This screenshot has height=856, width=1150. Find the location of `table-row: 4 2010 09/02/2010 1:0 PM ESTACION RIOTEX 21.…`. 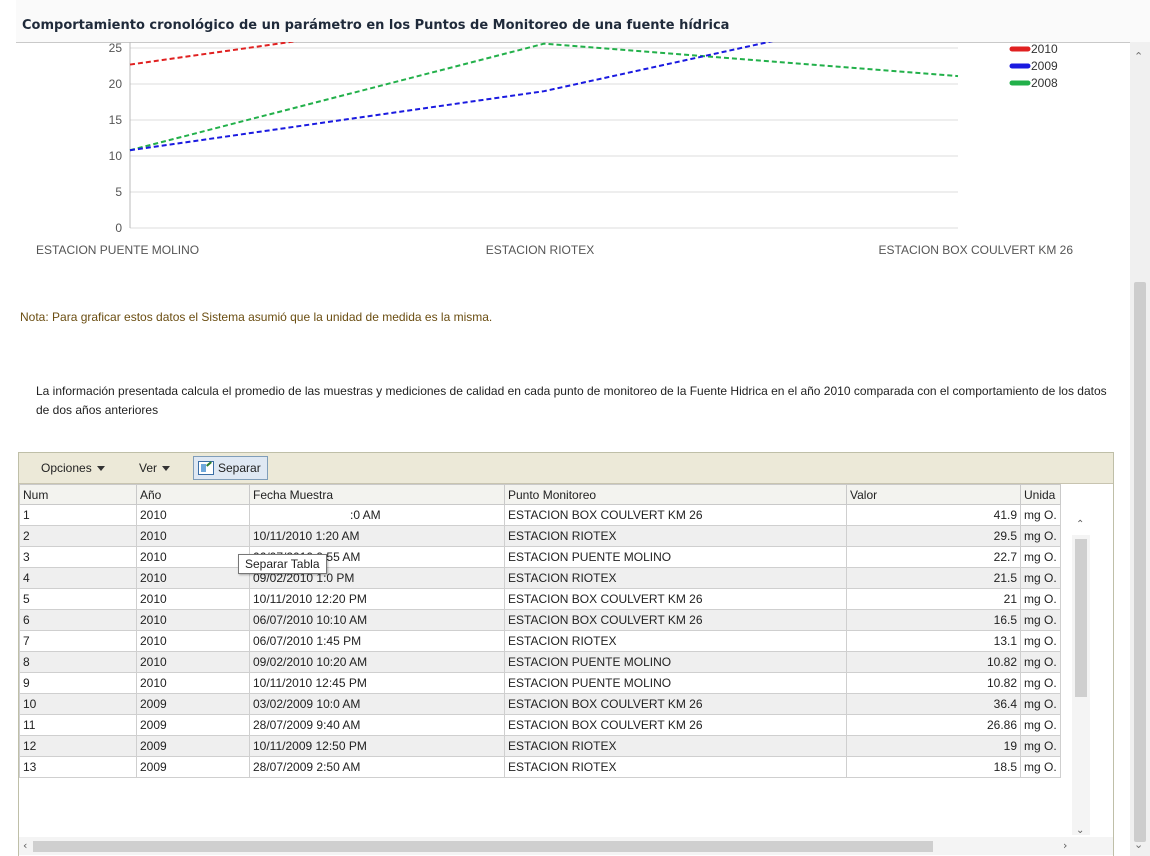

table-row: 4 2010 09/02/2010 1:0 PM ESTACION RIOTEX 21.… is located at coordinates (540, 578).